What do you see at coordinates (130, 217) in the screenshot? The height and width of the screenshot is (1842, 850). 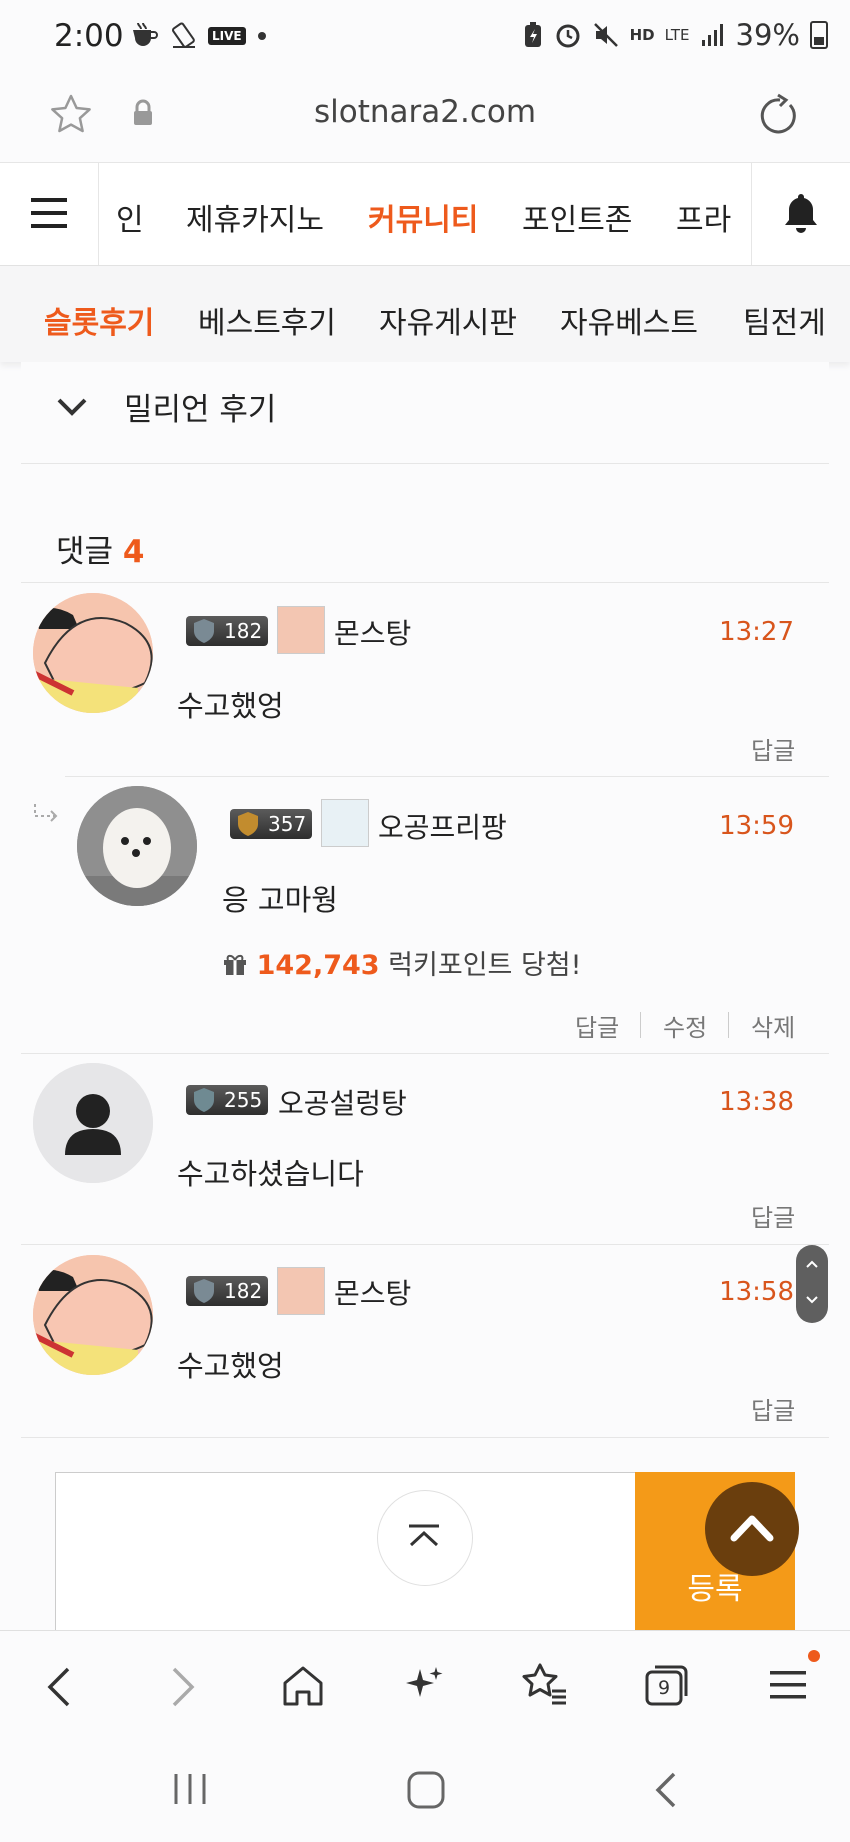 I see `nav-item-partial: 인` at bounding box center [130, 217].